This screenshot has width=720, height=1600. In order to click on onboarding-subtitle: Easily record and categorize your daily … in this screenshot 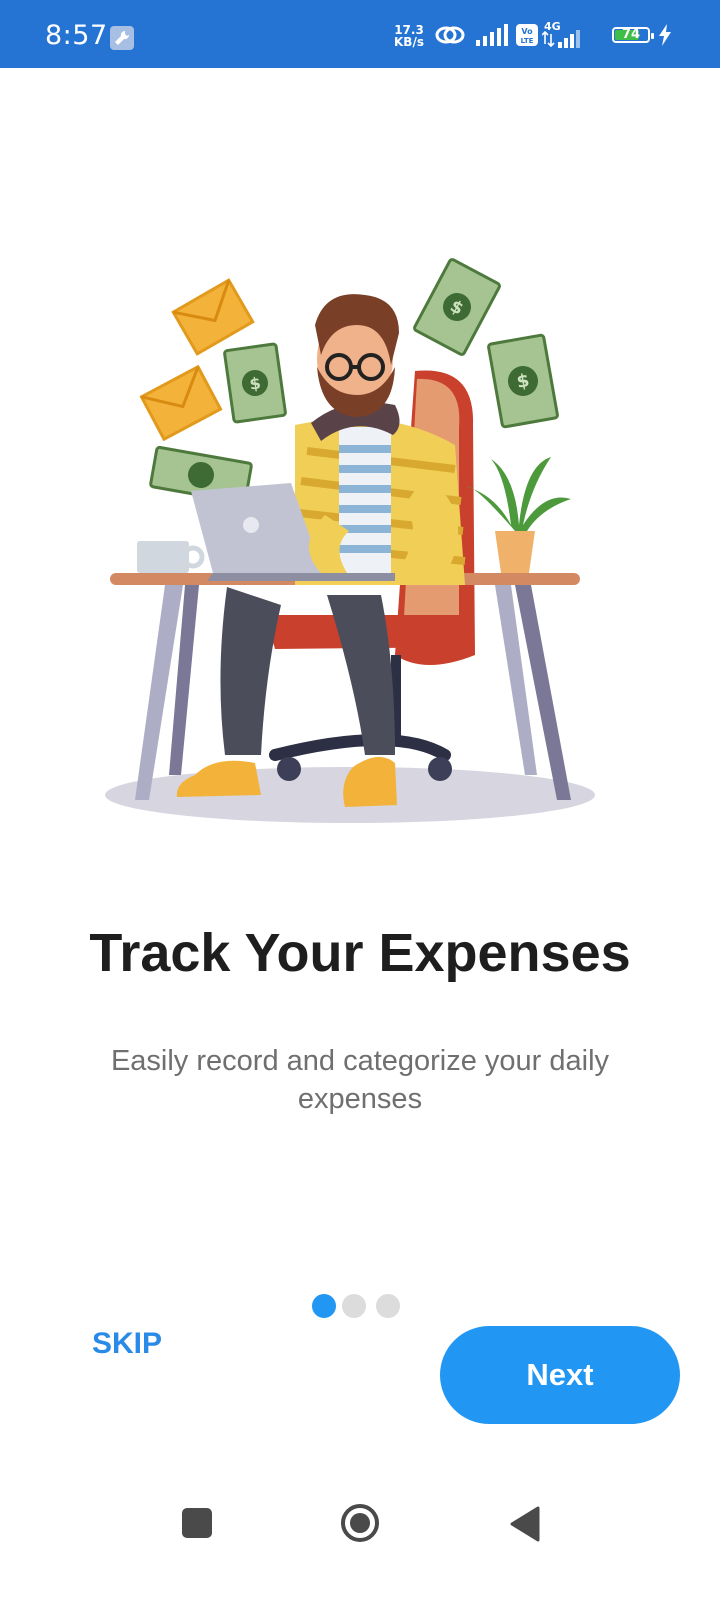, I will do `click(360, 1080)`.